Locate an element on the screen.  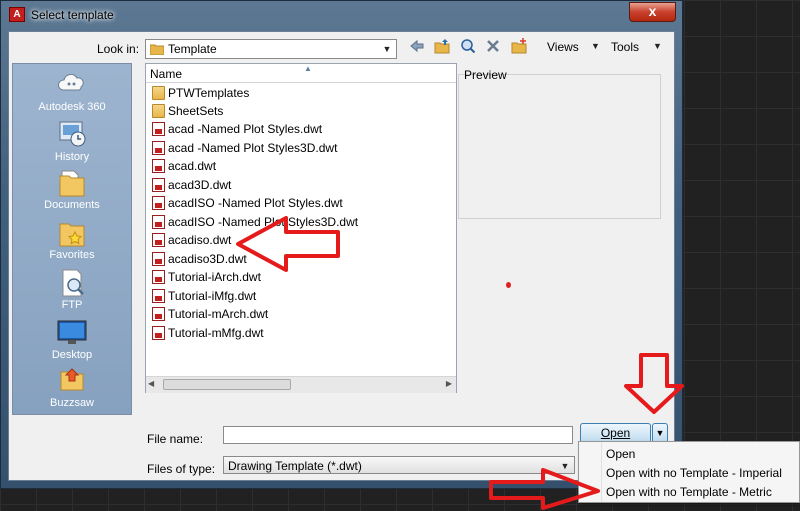
files-of-type-value: Drawing Template (*.dwt) is located at coordinates (295, 466).